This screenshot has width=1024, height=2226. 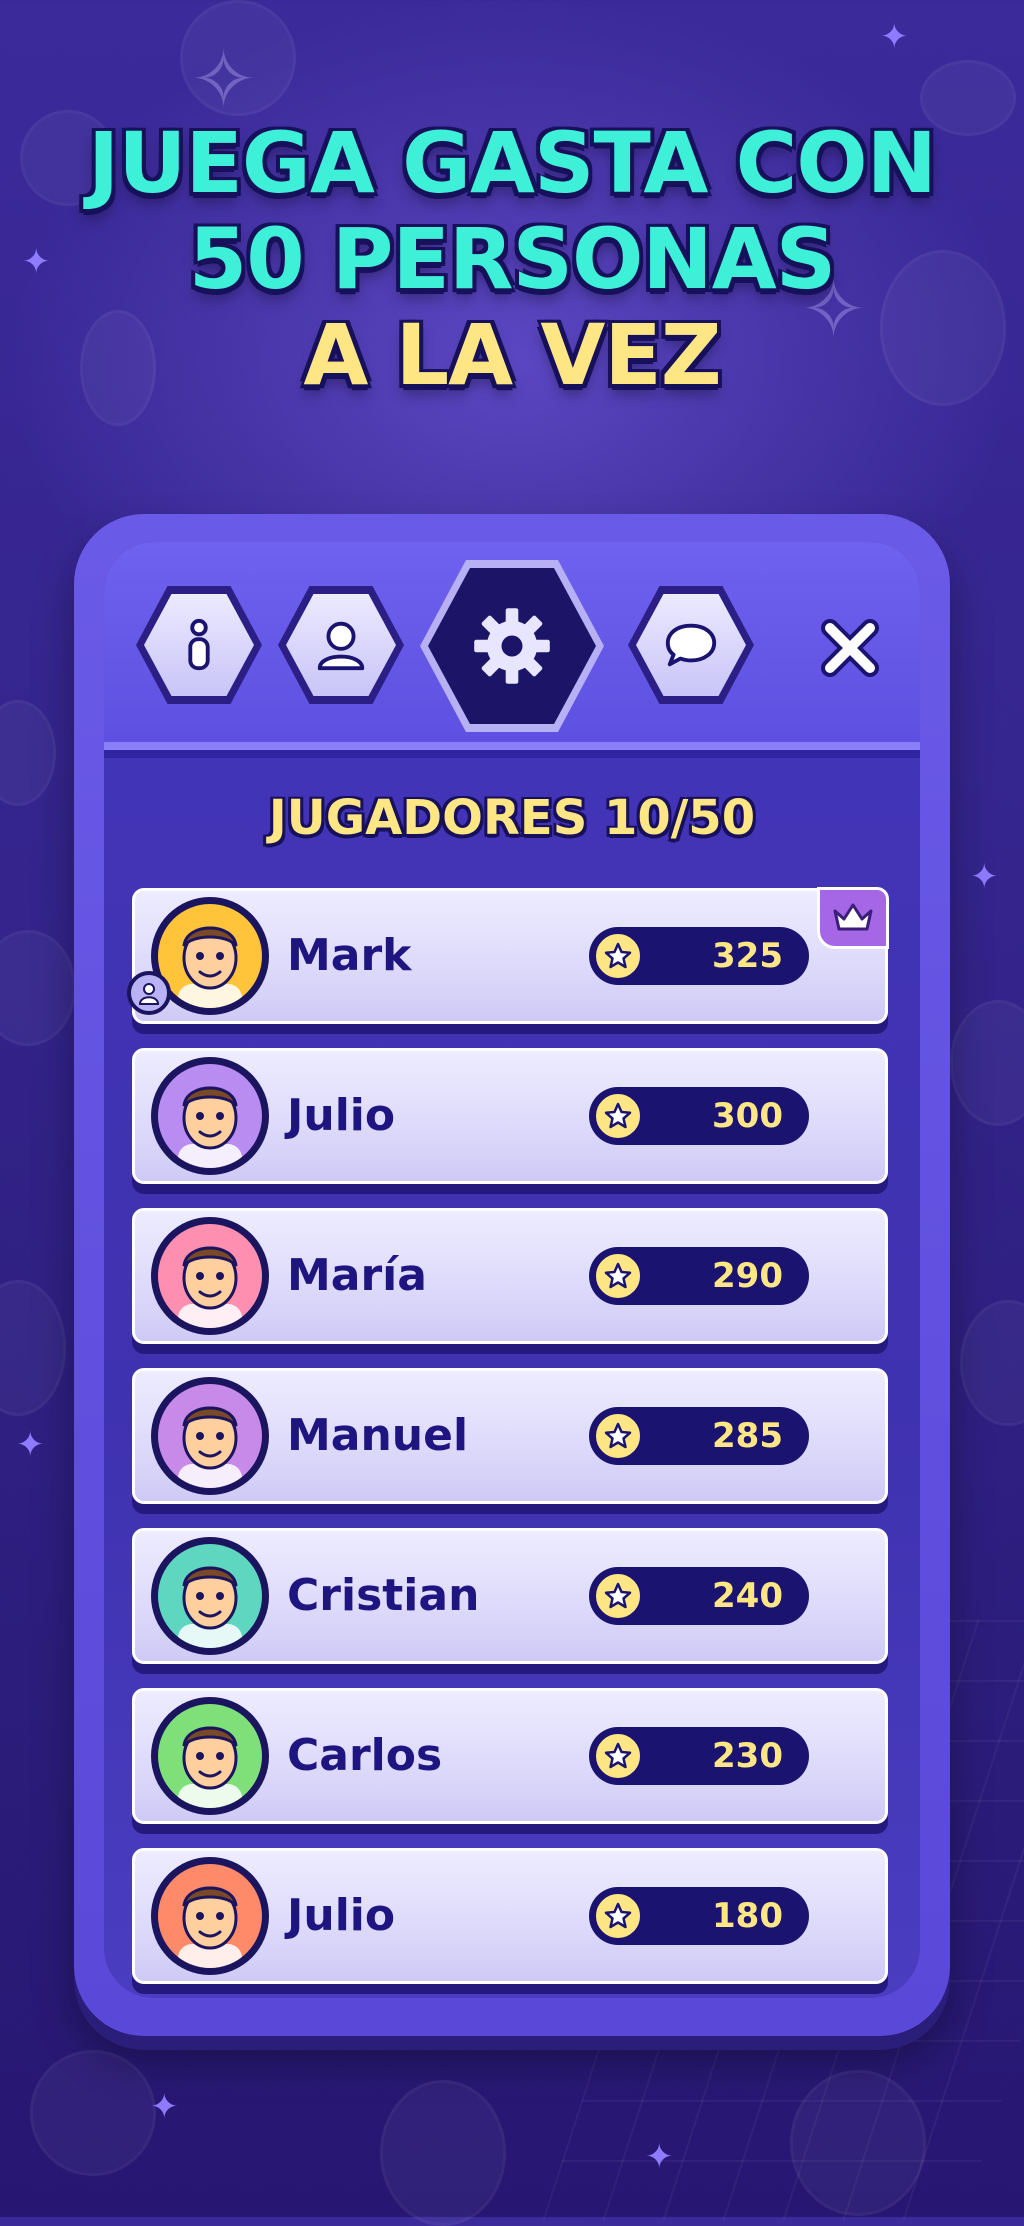 What do you see at coordinates (510, 1276) in the screenshot?
I see `player-row: María 290` at bounding box center [510, 1276].